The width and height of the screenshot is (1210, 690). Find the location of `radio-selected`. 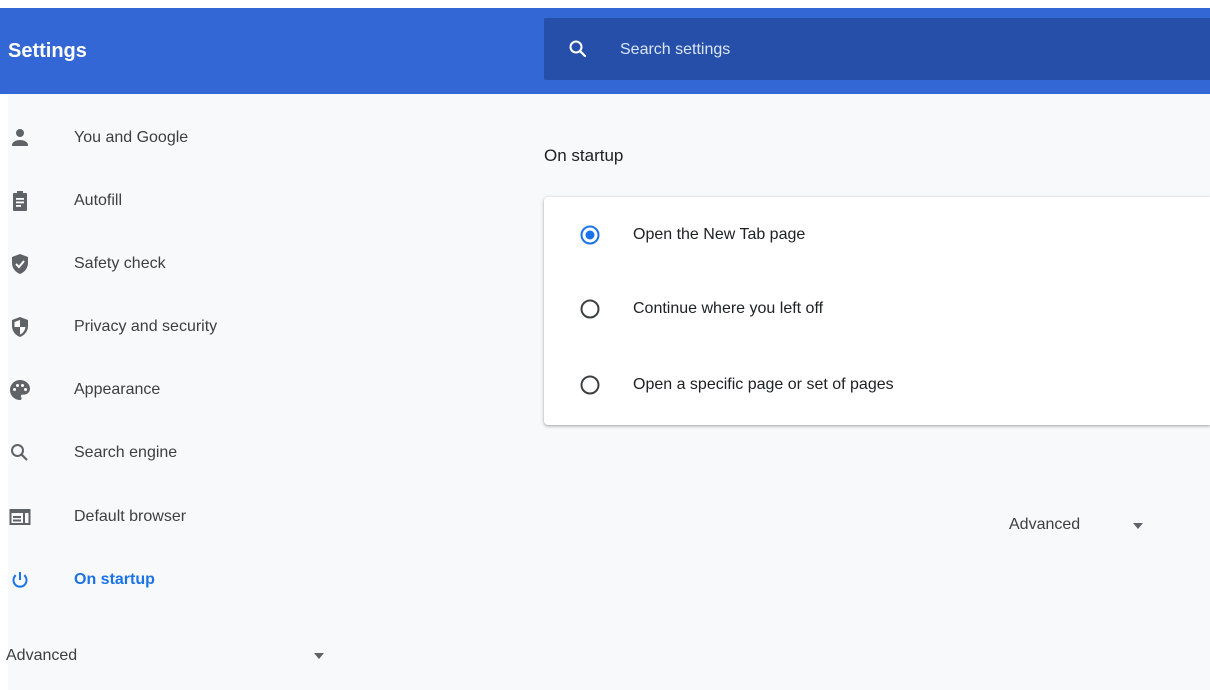

radio-selected is located at coordinates (590, 235).